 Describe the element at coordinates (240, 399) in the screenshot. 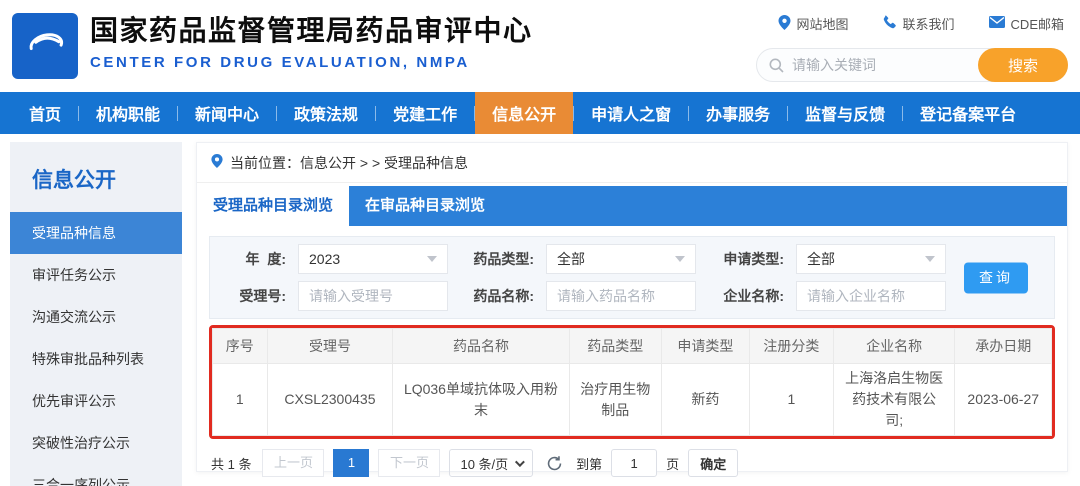

I see `cell-seq: 1` at that location.